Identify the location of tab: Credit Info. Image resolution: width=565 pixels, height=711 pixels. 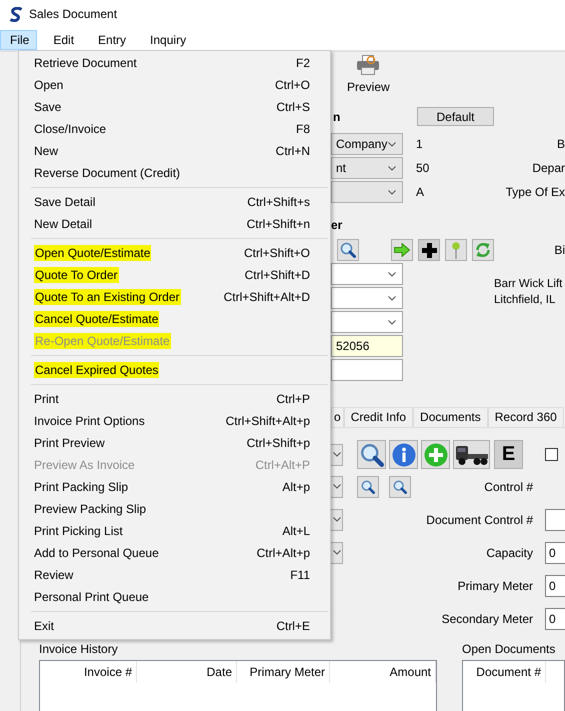
(379, 417).